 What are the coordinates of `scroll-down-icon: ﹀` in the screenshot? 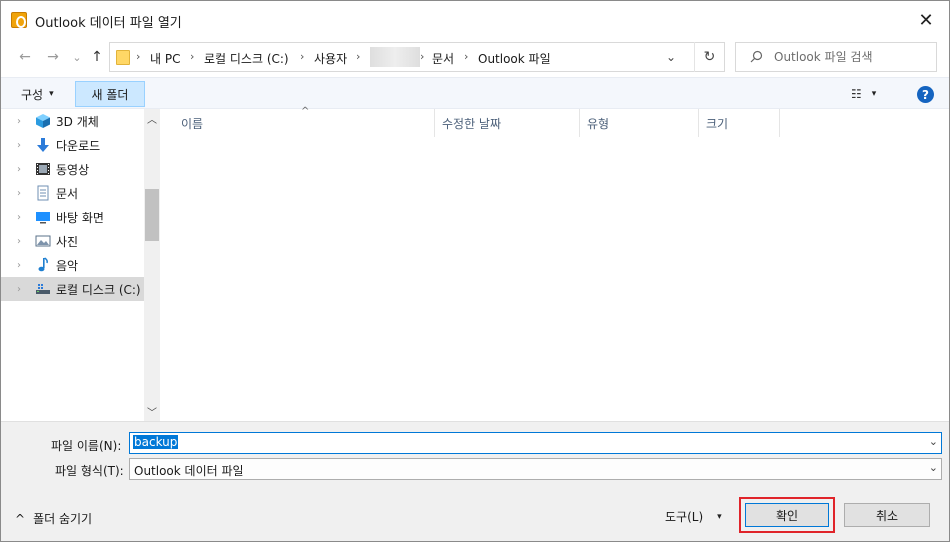 It's located at (152, 411).